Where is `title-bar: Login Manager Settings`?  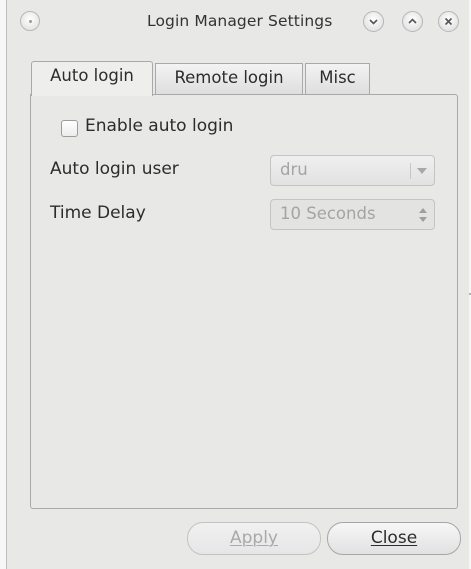
title-bar: Login Manager Settings is located at coordinates (238, 22).